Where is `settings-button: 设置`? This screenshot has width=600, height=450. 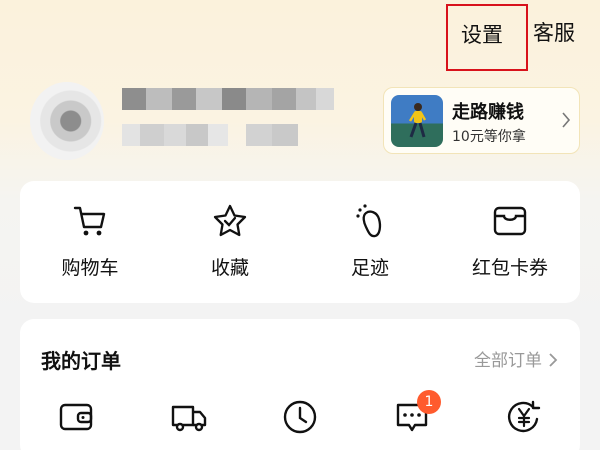
settings-button: 设置 is located at coordinates (487, 37).